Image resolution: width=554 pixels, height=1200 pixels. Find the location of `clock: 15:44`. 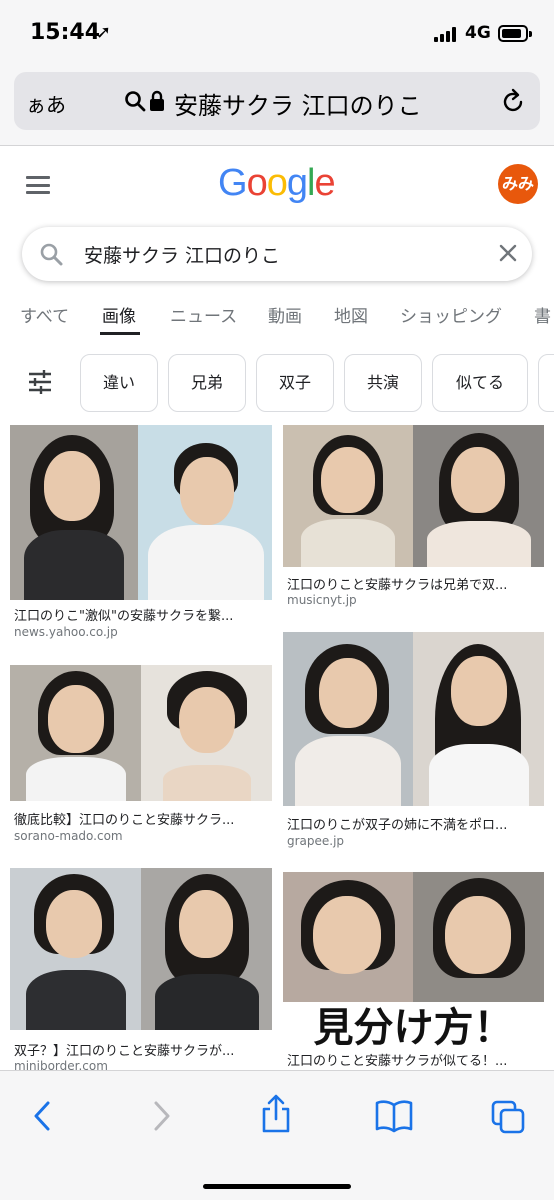

clock: 15:44 is located at coordinates (65, 32).